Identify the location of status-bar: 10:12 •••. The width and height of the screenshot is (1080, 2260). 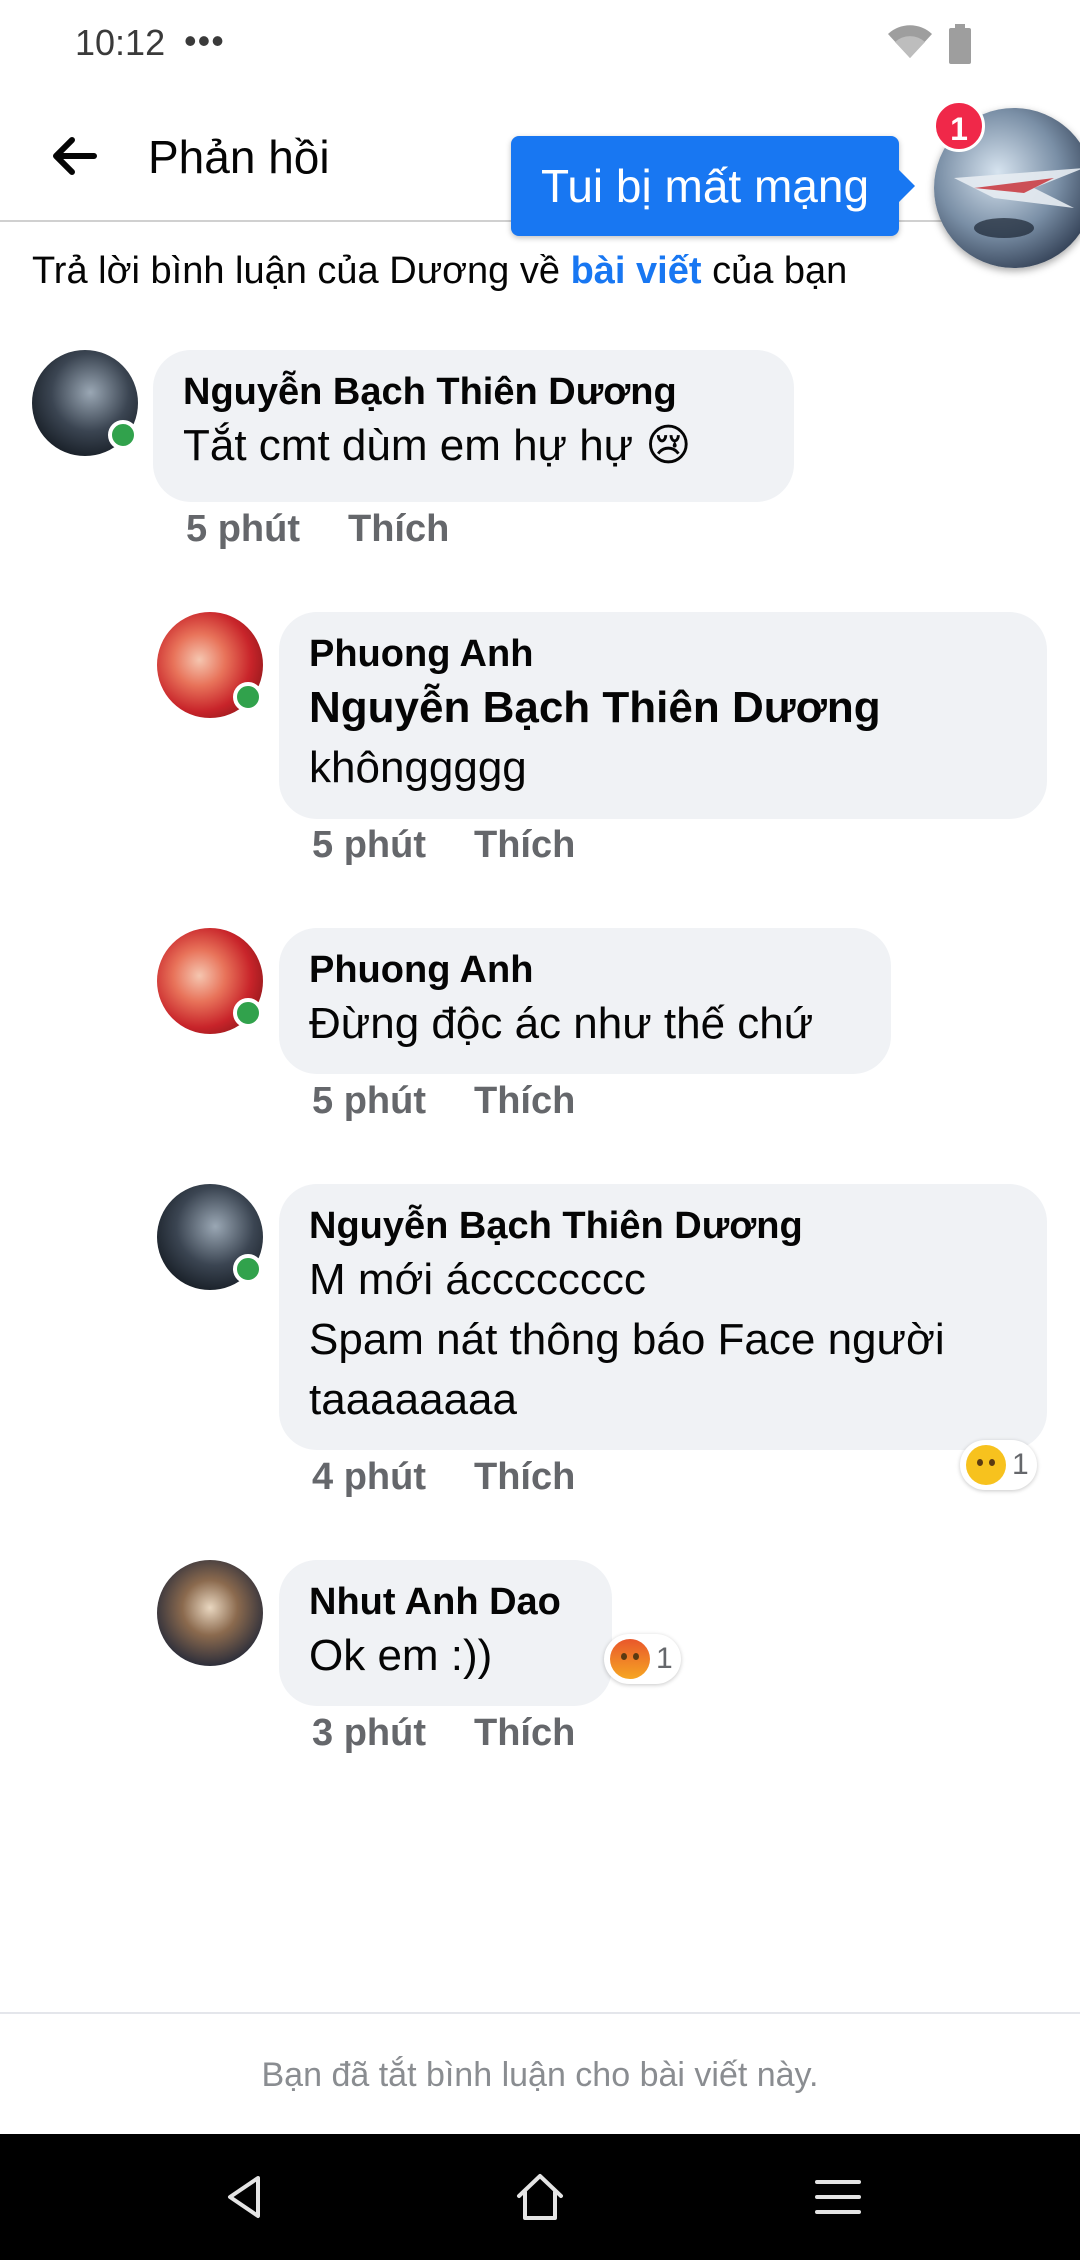
(540, 45).